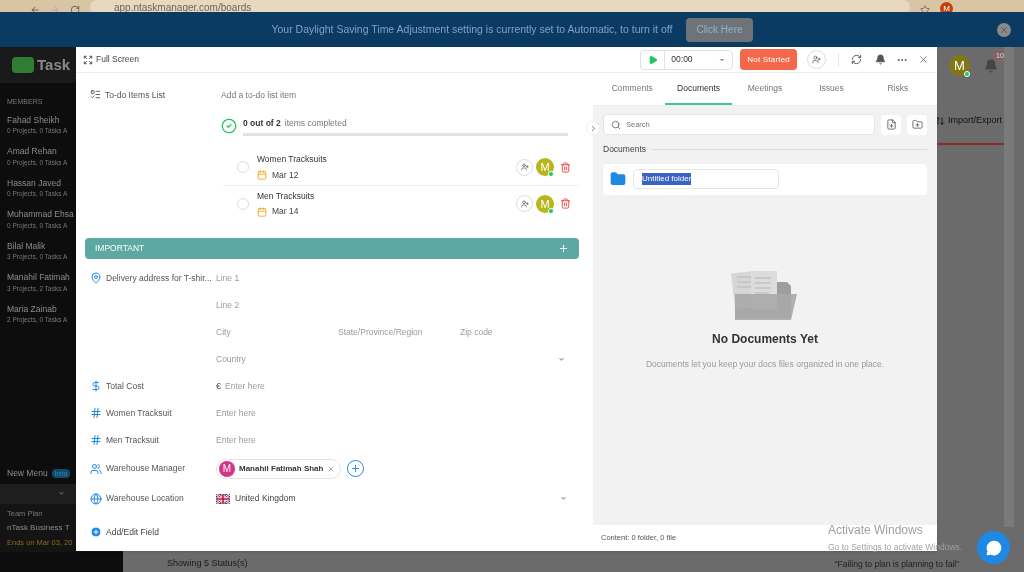 The height and width of the screenshot is (572, 1024). Describe the element at coordinates (95, 94) in the screenshot. I see `list-icon` at that location.